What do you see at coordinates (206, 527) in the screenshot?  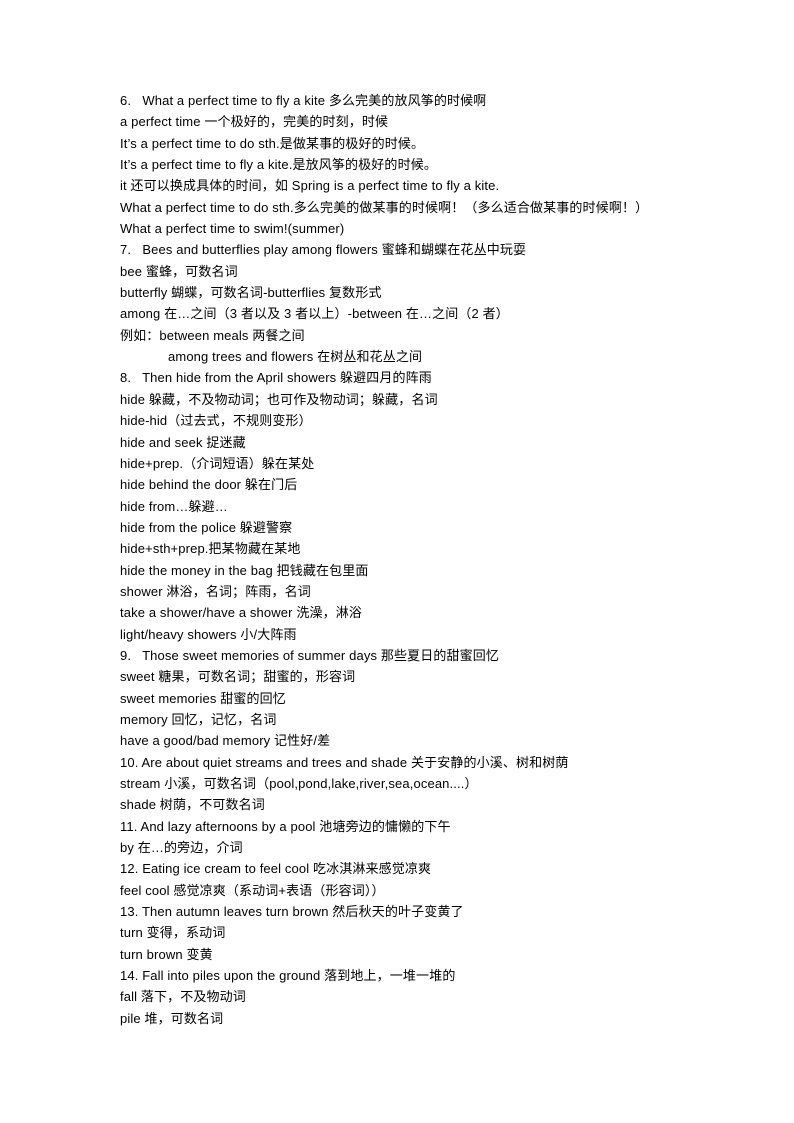 I see `note-line: hide from the police 躲避警察` at bounding box center [206, 527].